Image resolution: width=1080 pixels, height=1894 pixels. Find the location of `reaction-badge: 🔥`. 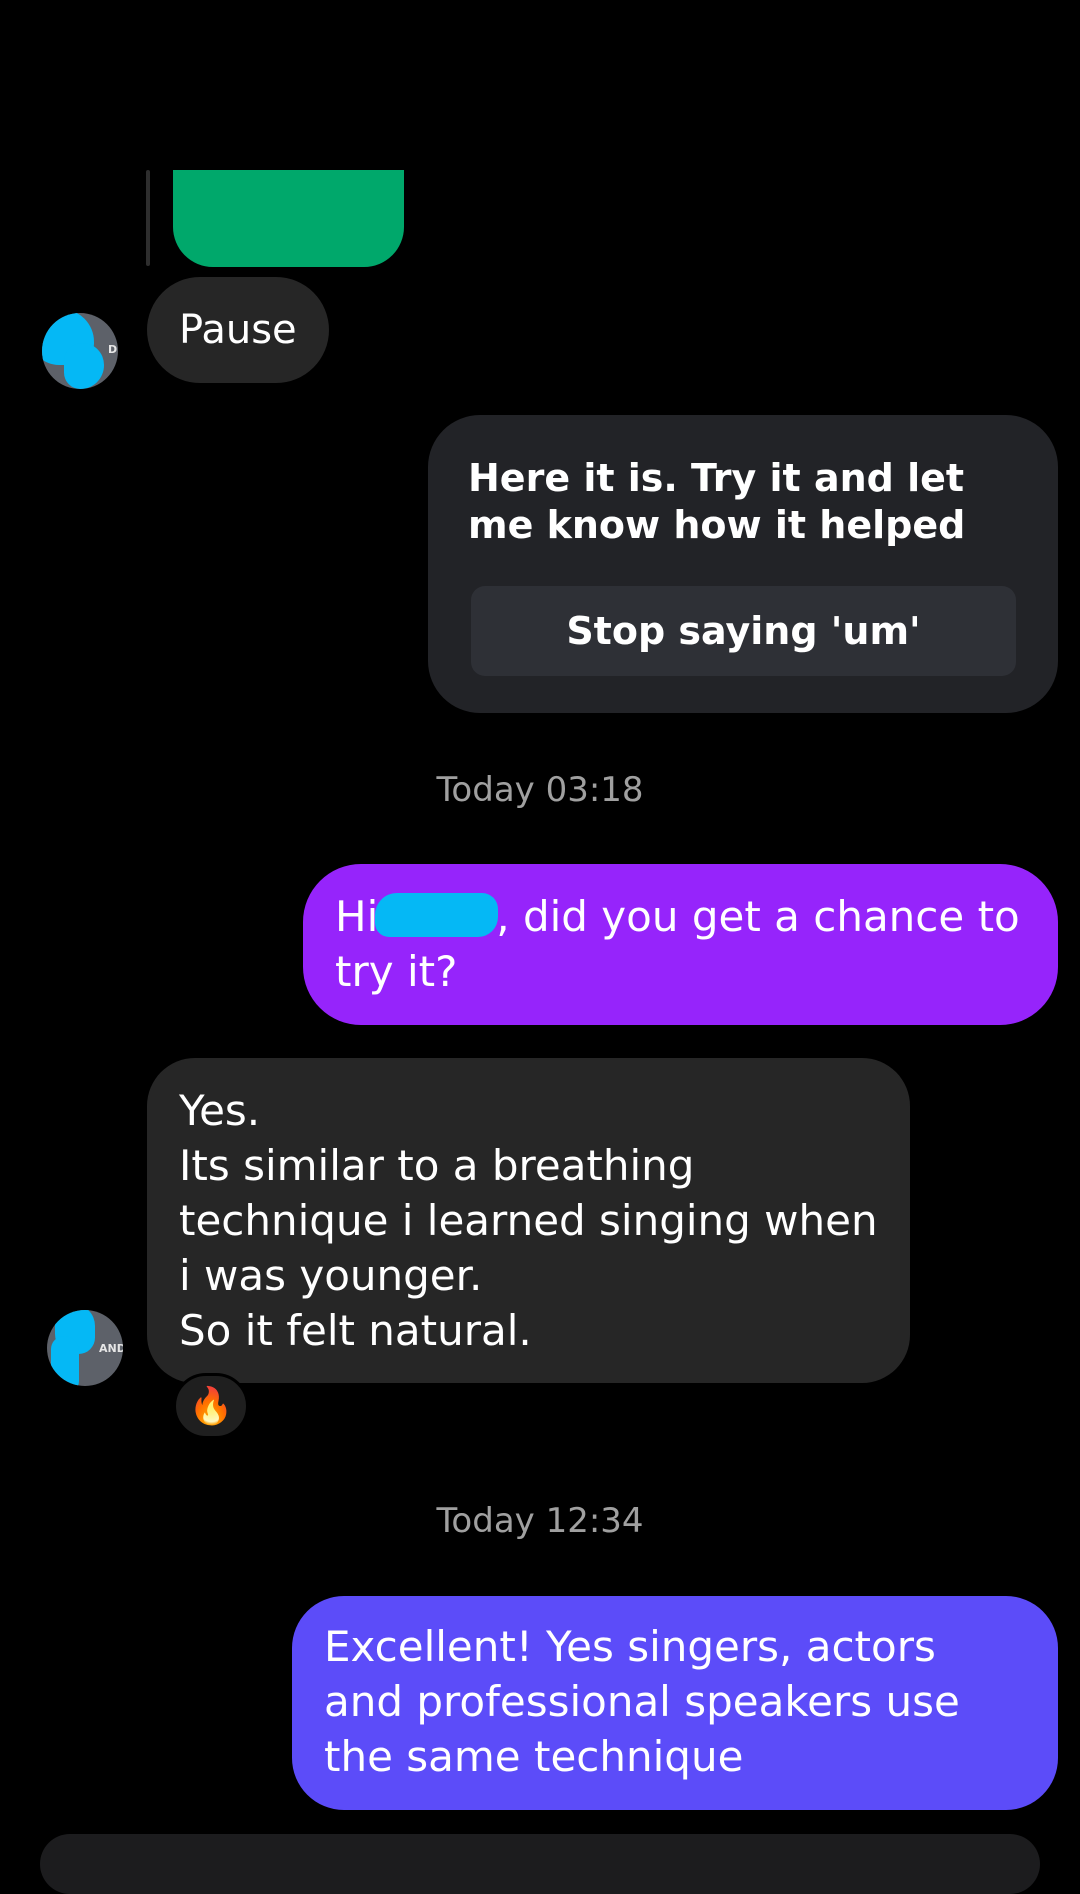

reaction-badge: 🔥 is located at coordinates (211, 1406).